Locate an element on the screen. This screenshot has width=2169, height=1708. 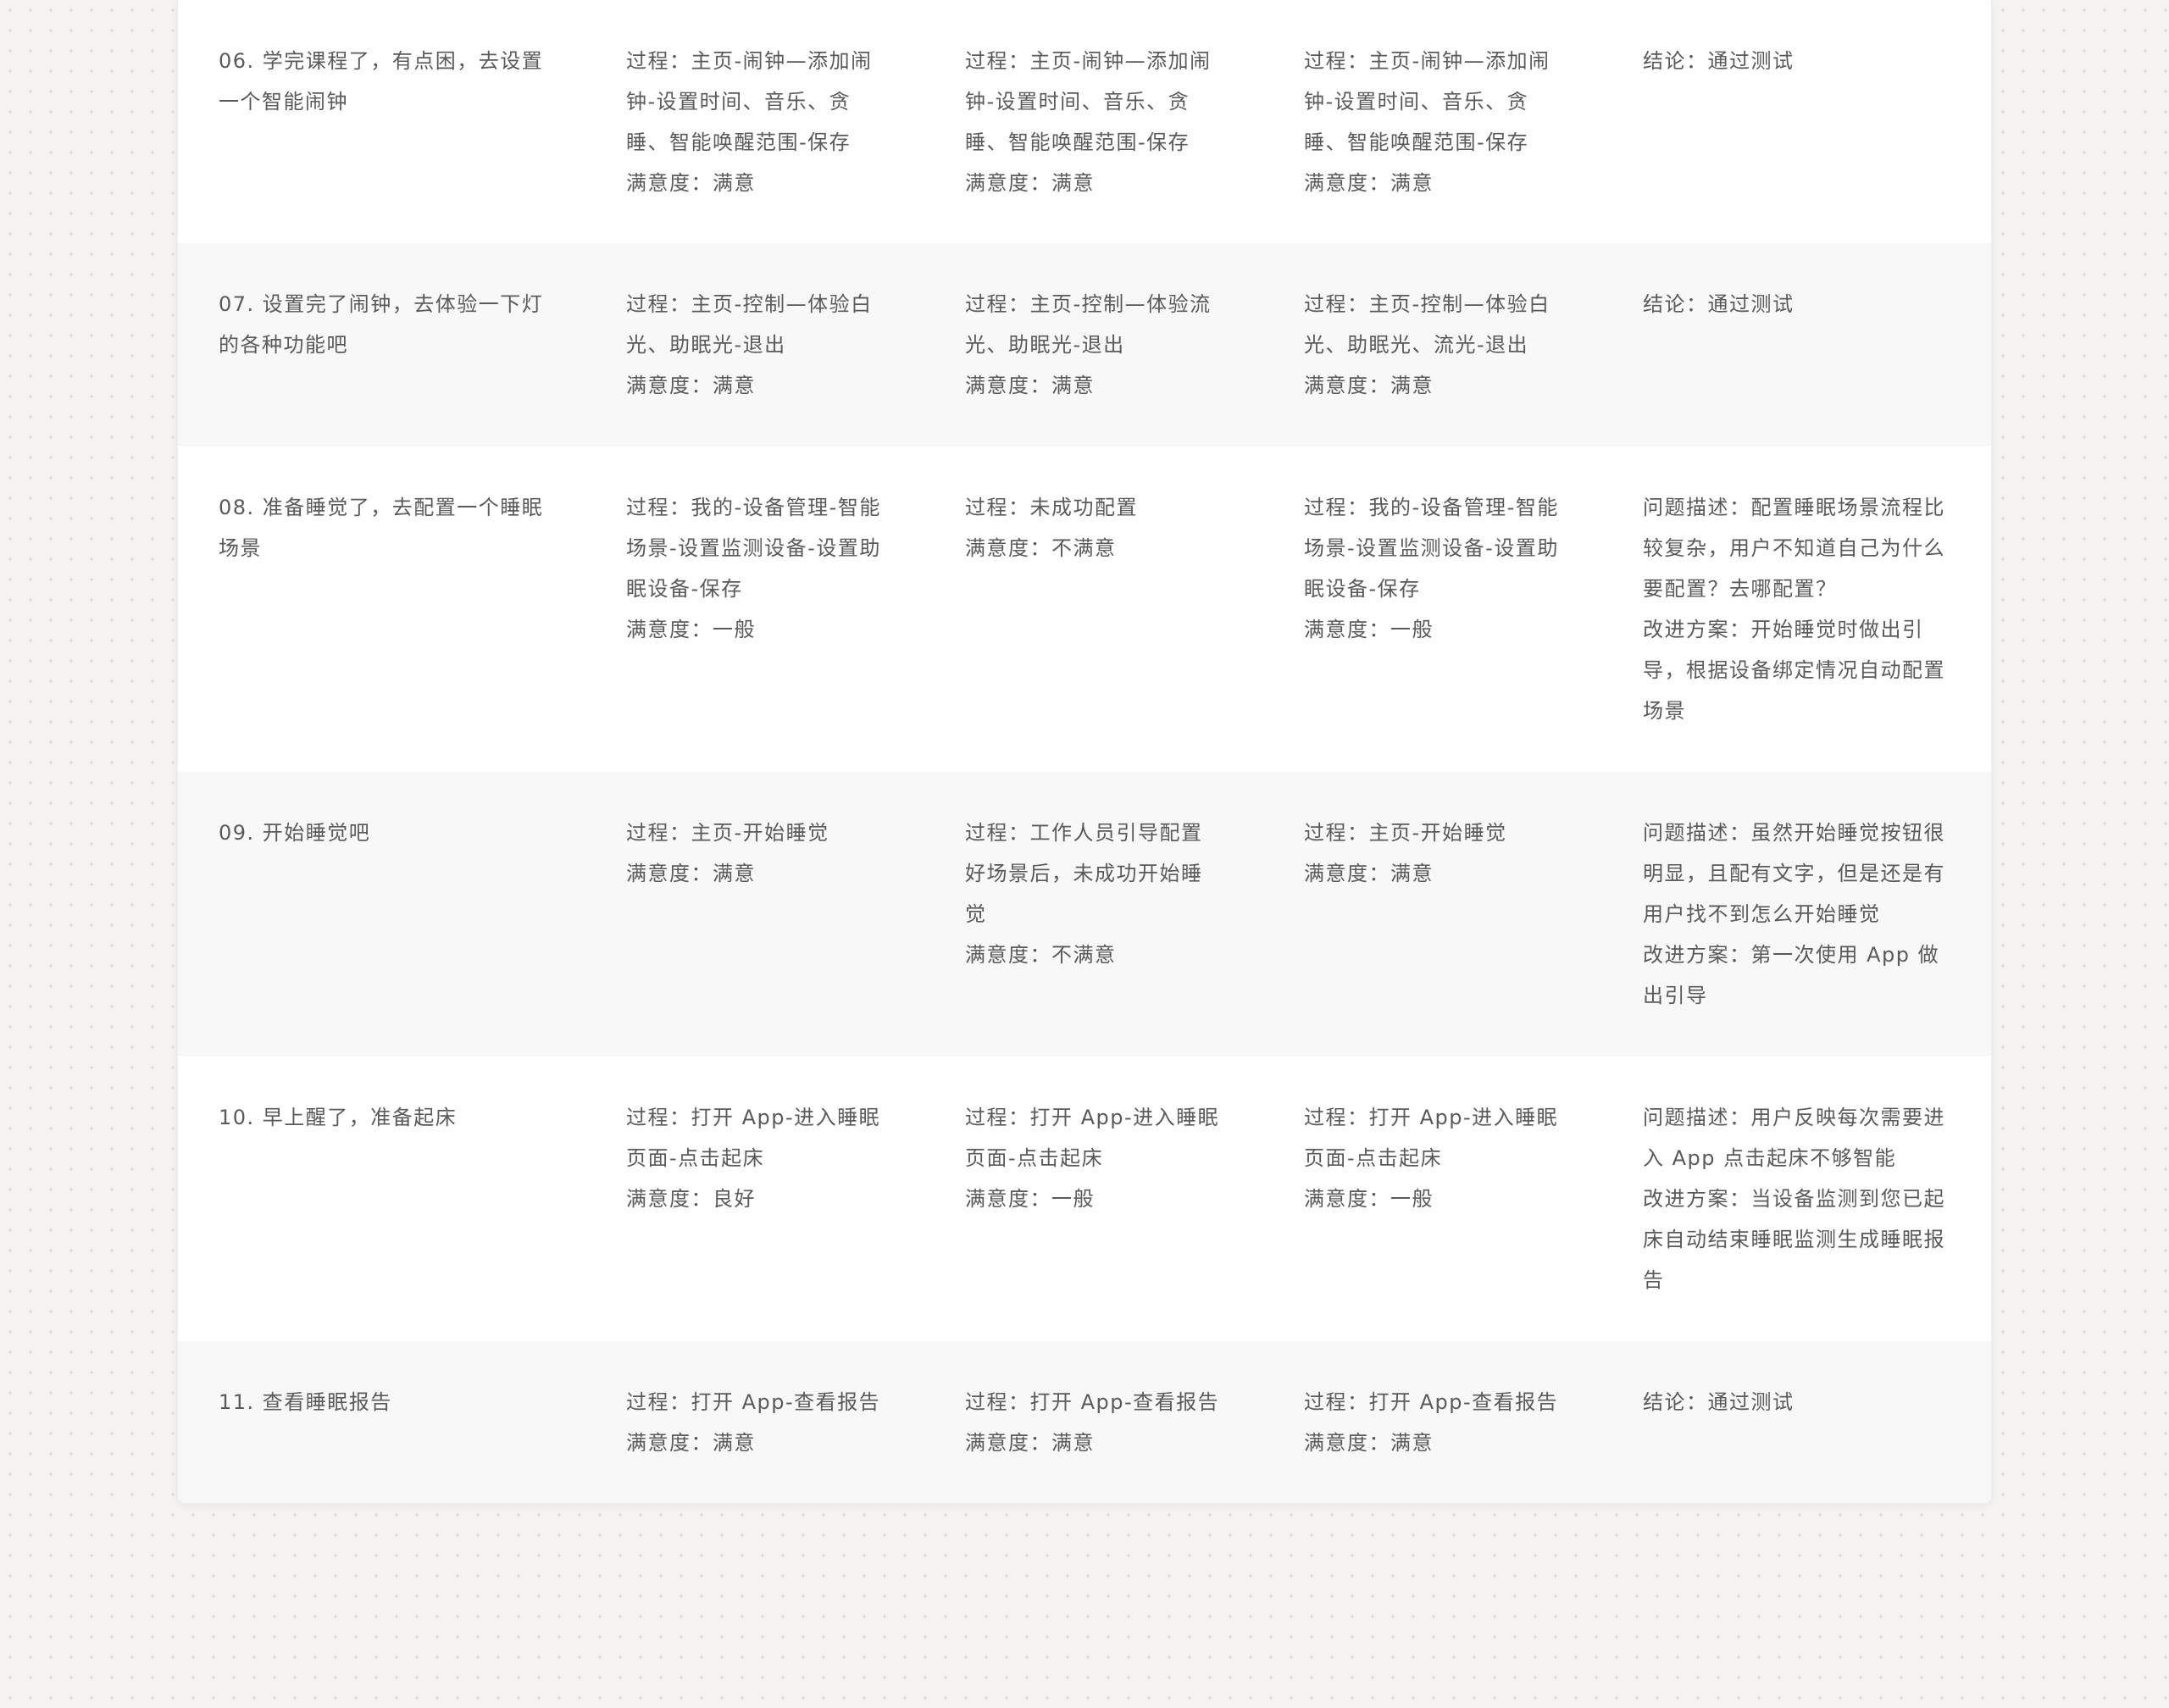
task-line: 10. 早上醒了，准备起床 is located at coordinates (338, 1117).